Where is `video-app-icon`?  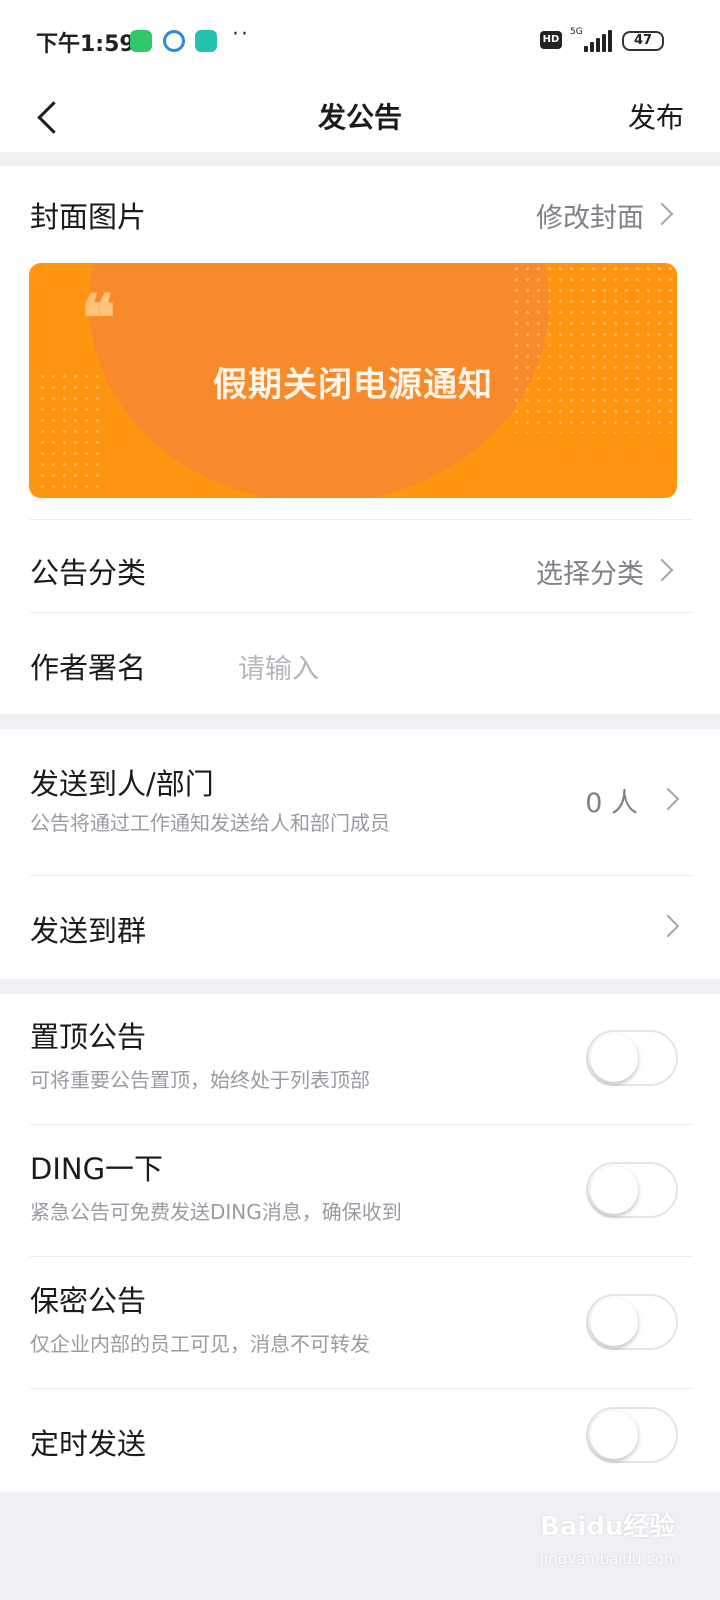
video-app-icon is located at coordinates (206, 41).